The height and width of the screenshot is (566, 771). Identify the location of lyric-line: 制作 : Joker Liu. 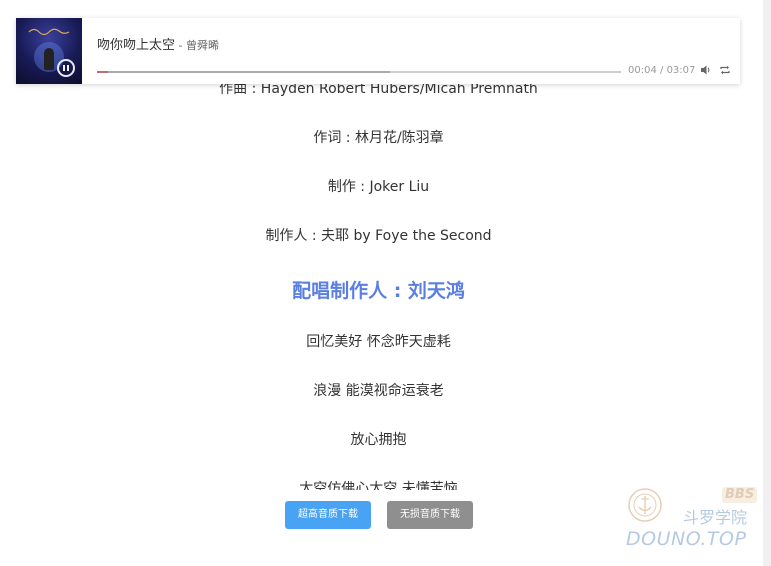
(378, 187).